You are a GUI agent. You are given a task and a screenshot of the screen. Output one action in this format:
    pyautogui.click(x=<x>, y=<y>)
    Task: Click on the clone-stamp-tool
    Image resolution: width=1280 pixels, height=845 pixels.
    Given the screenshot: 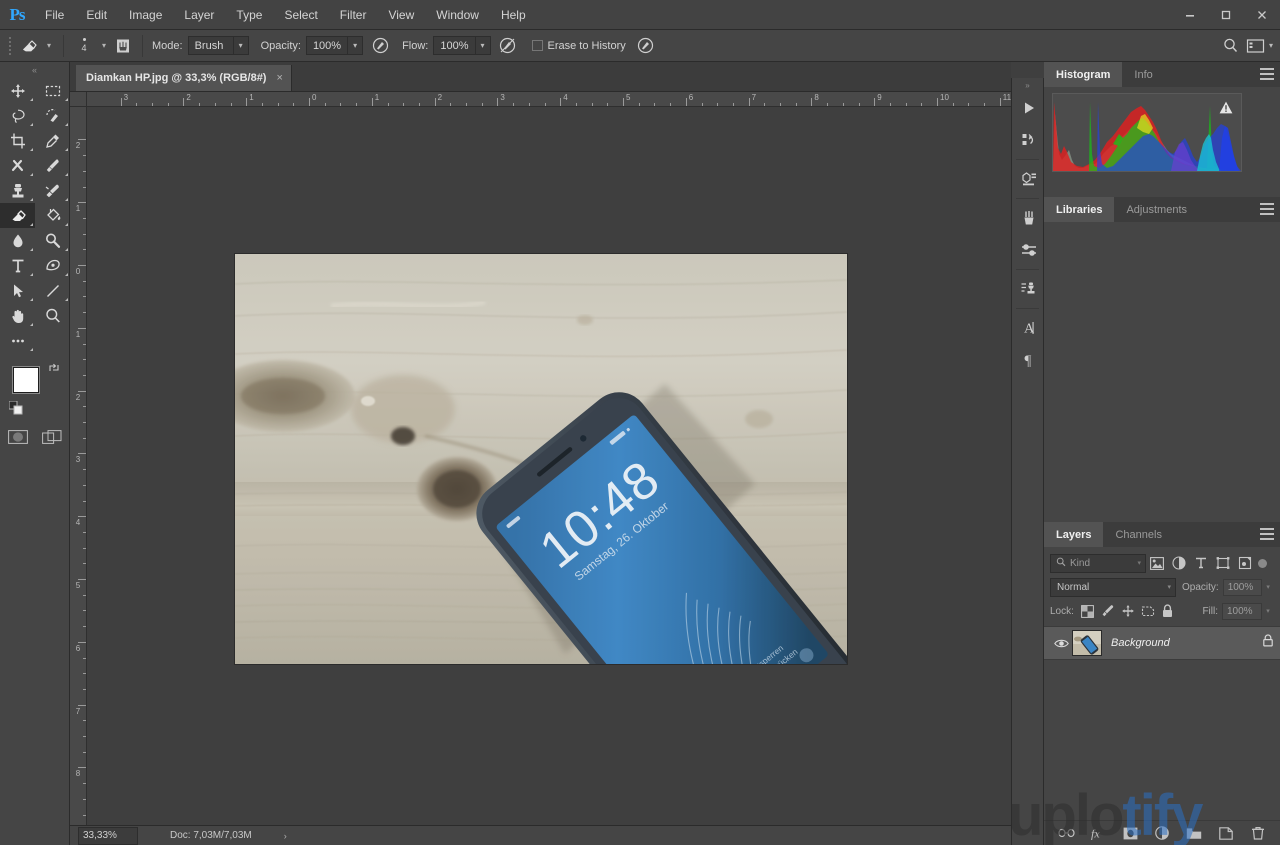 What is the action you would take?
    pyautogui.click(x=17, y=190)
    